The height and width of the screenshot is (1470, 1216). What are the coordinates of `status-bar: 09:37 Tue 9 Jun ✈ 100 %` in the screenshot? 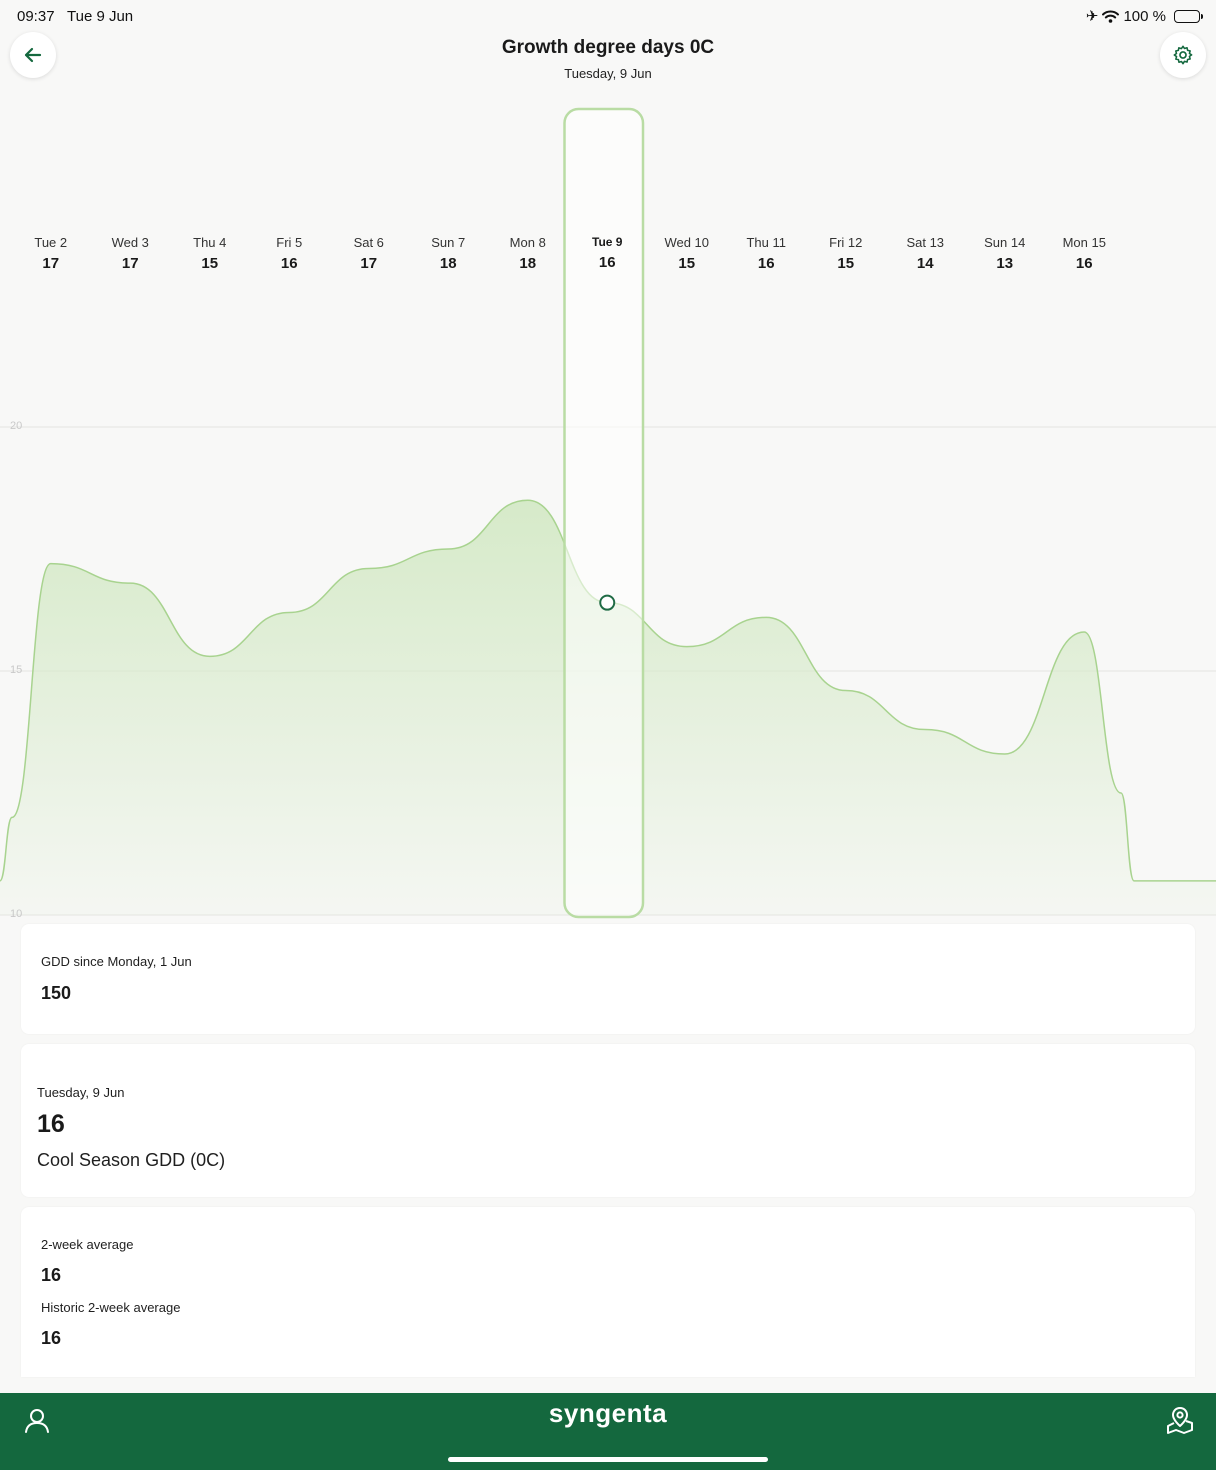 It's located at (608, 16).